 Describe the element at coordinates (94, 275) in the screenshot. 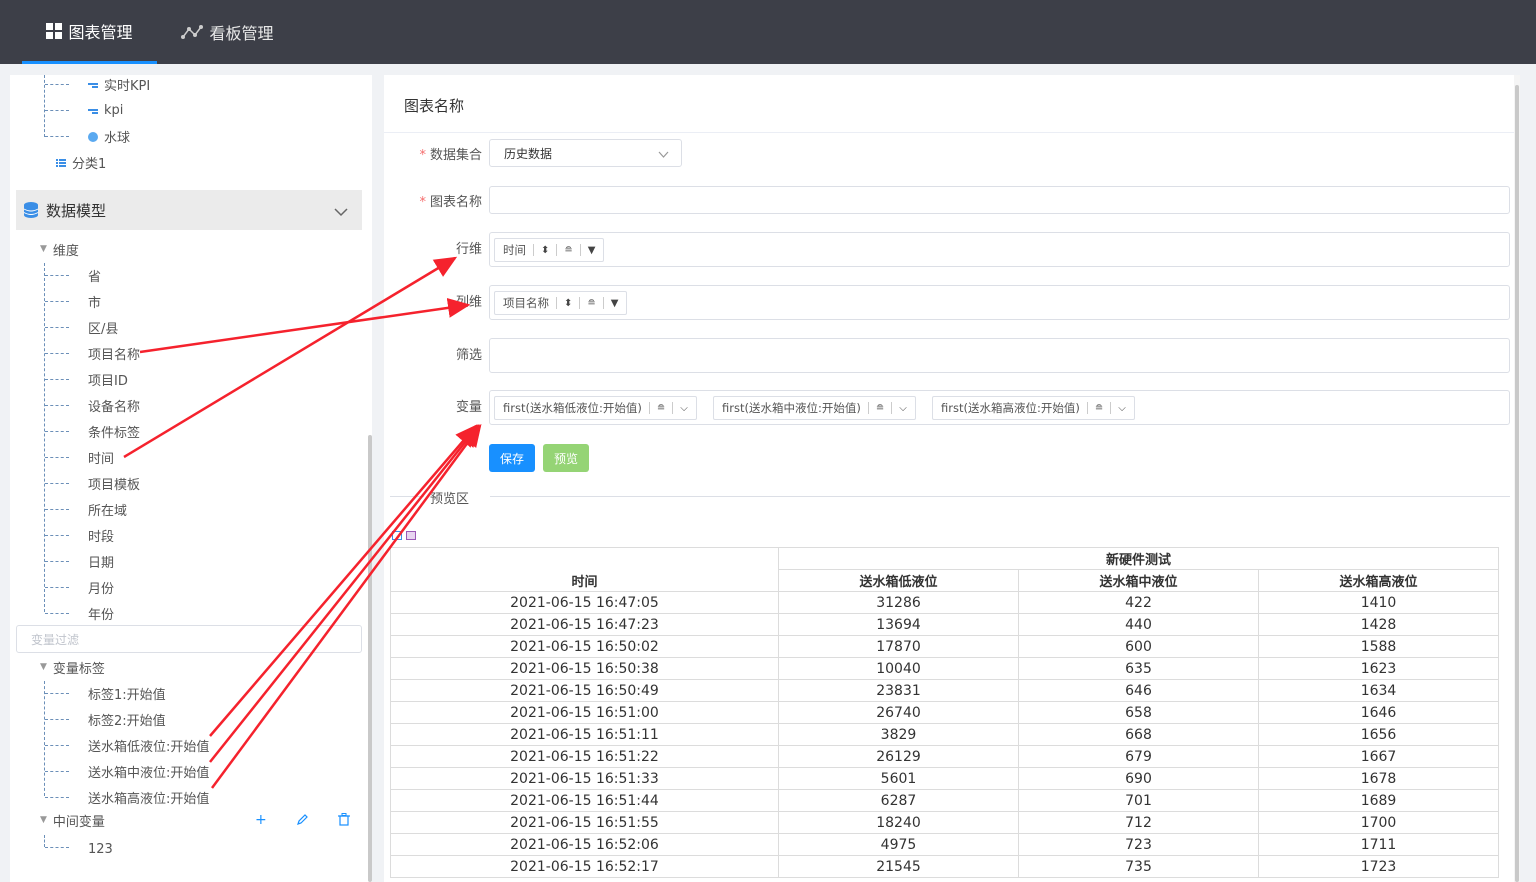

I see `dimension-item: 省` at that location.